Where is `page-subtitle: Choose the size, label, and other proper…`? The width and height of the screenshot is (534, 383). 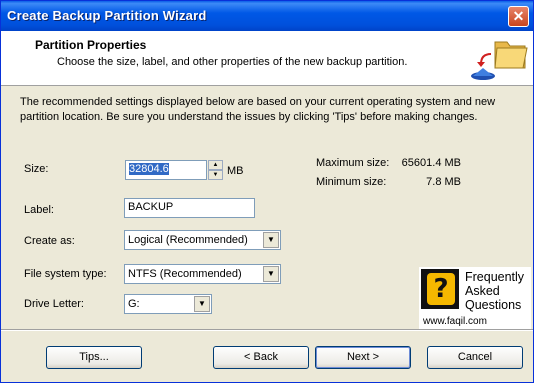
page-subtitle: Choose the size, label, and other proper… is located at coordinates (232, 62).